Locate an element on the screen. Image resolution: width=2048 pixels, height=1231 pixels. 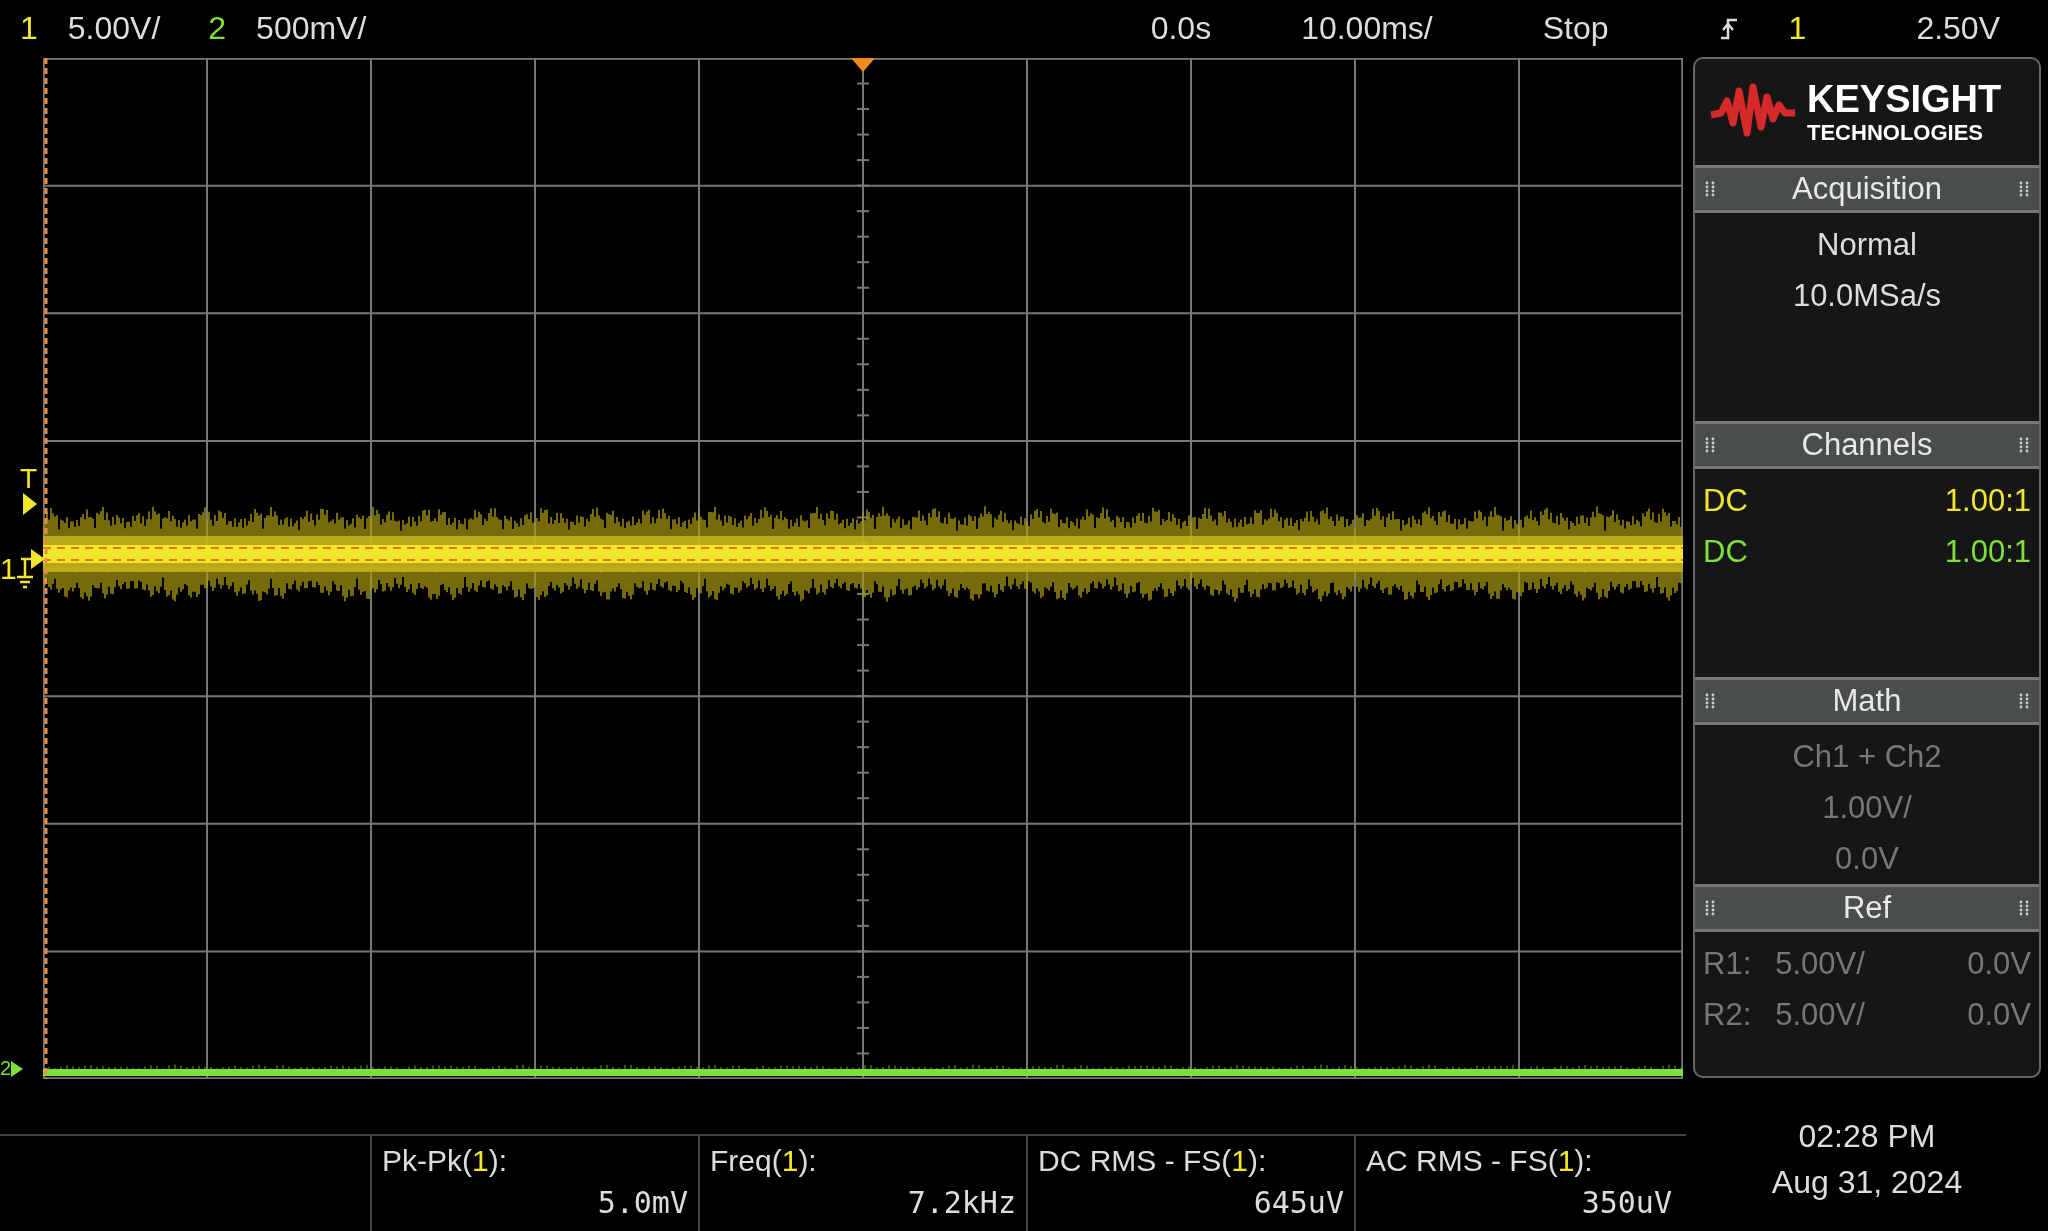
ground-arrow-icon is located at coordinates (31, 569).